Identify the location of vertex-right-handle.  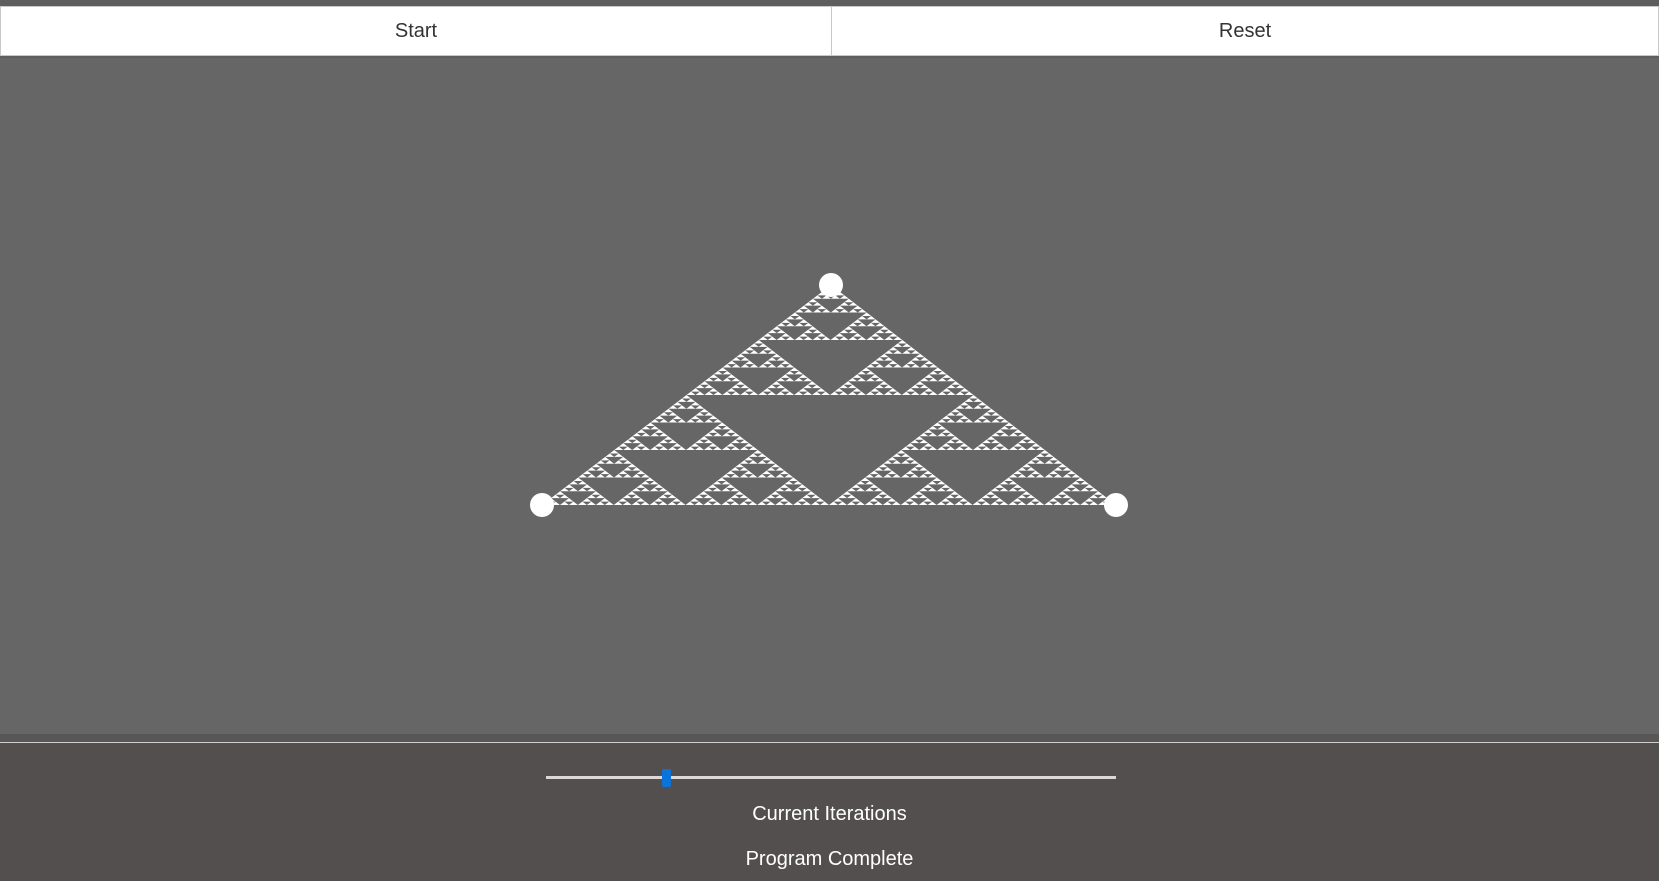
(1116, 505).